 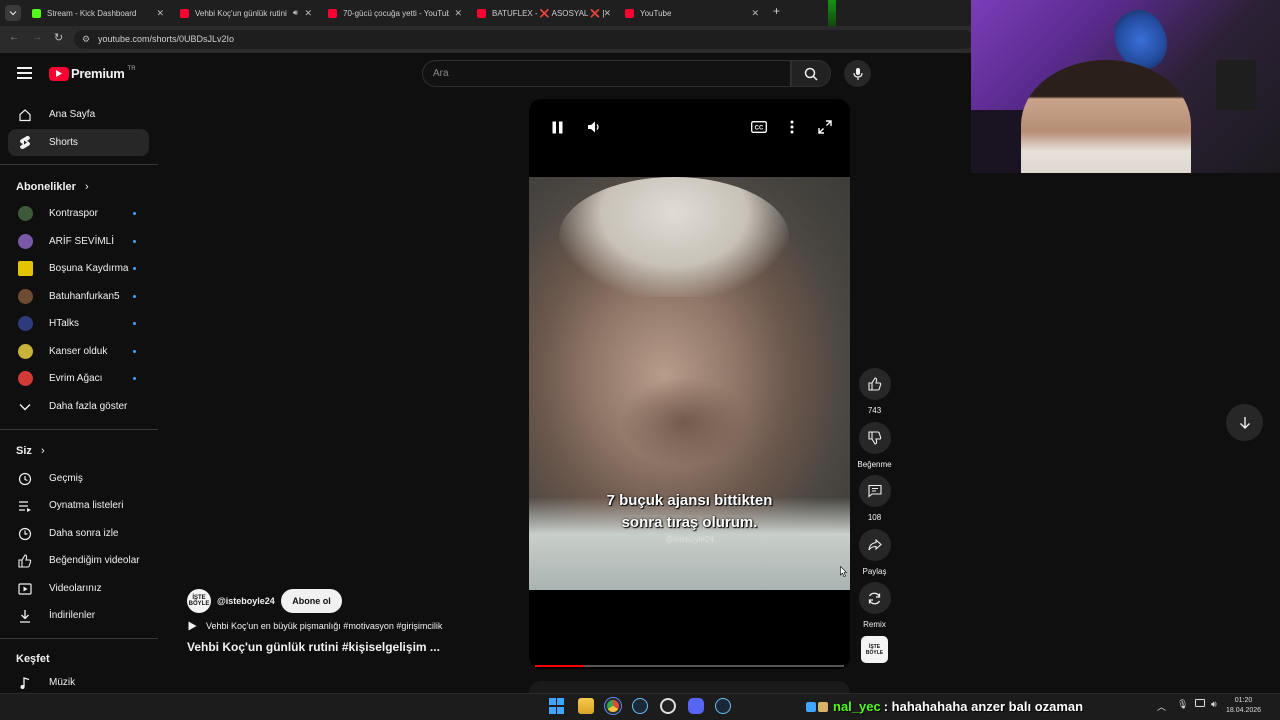 I want to click on show-more-button: Daha fazla göster, so click(x=78, y=406).